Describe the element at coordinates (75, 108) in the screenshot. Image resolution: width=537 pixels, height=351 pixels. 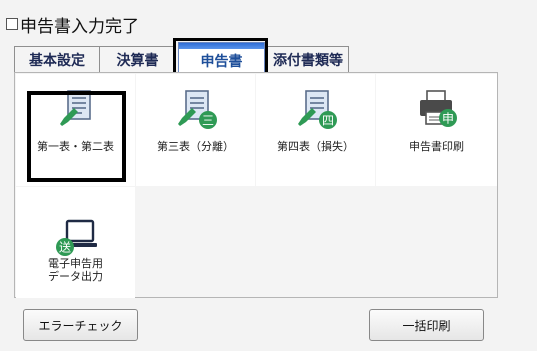
I see `document-pen-icon` at that location.